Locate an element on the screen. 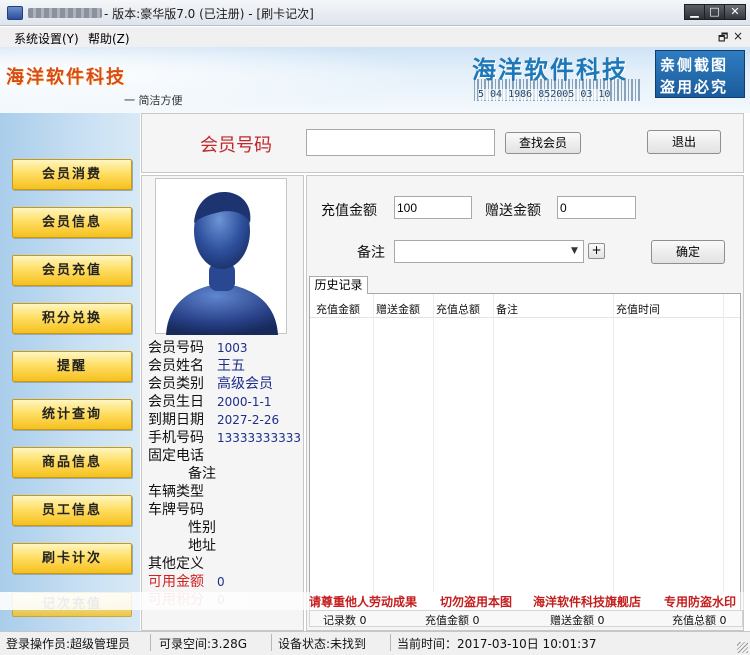 The width and height of the screenshot is (750, 655). info-row-member-category: 会员类别 高级会员 is located at coordinates (210, 384).